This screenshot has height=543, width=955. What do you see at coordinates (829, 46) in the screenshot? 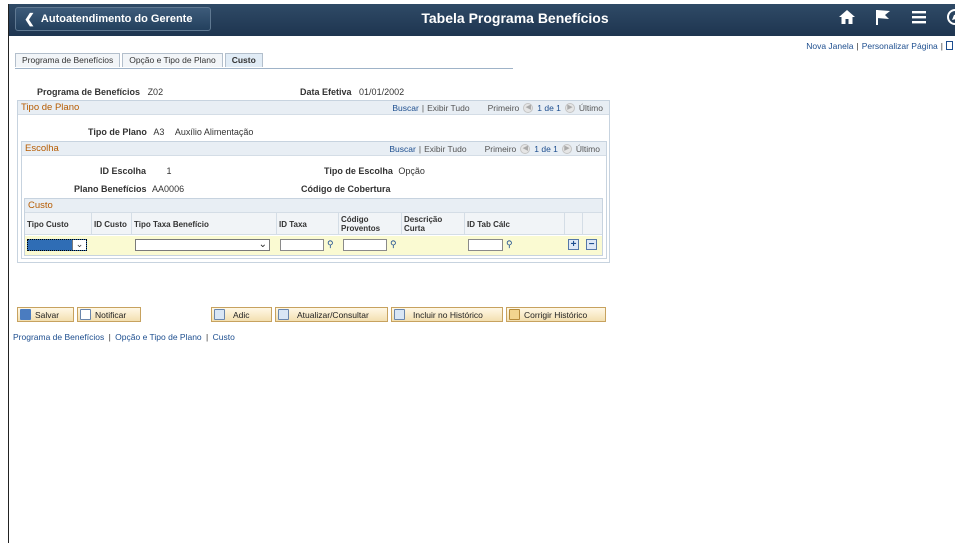
I see `new-window-link: Nova Janela` at bounding box center [829, 46].